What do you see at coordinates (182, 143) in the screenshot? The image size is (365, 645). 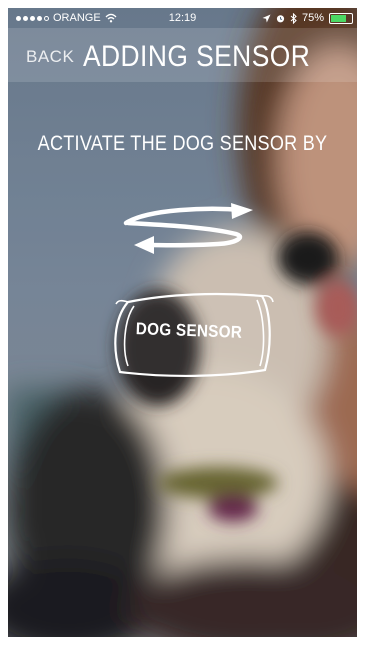 I see `instruction-text: ACTIVATE THE DOG SENSOR BY` at bounding box center [182, 143].